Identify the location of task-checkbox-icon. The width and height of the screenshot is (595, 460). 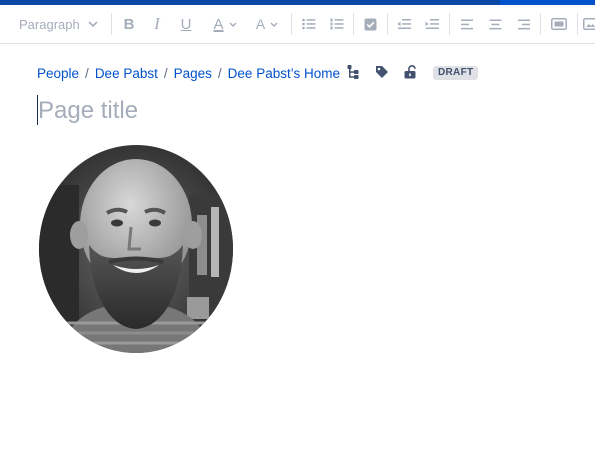
(370, 24).